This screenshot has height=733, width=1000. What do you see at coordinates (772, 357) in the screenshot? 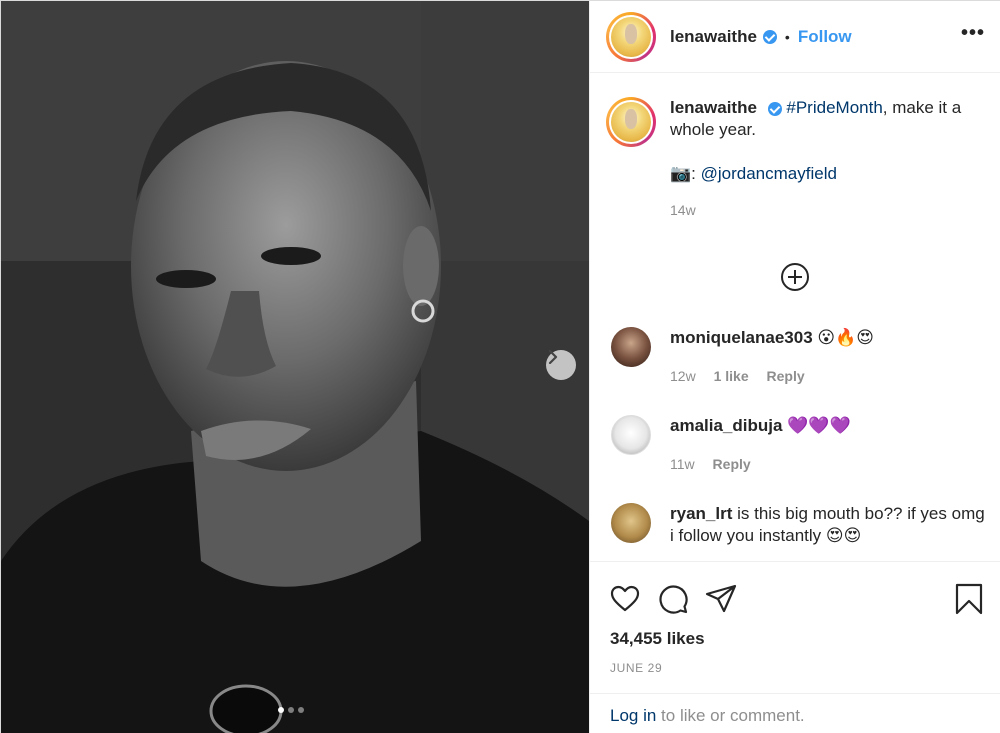
I see `comment-body: moniquelanae303 😮🔥😍 12w 1 like Reply` at bounding box center [772, 357].